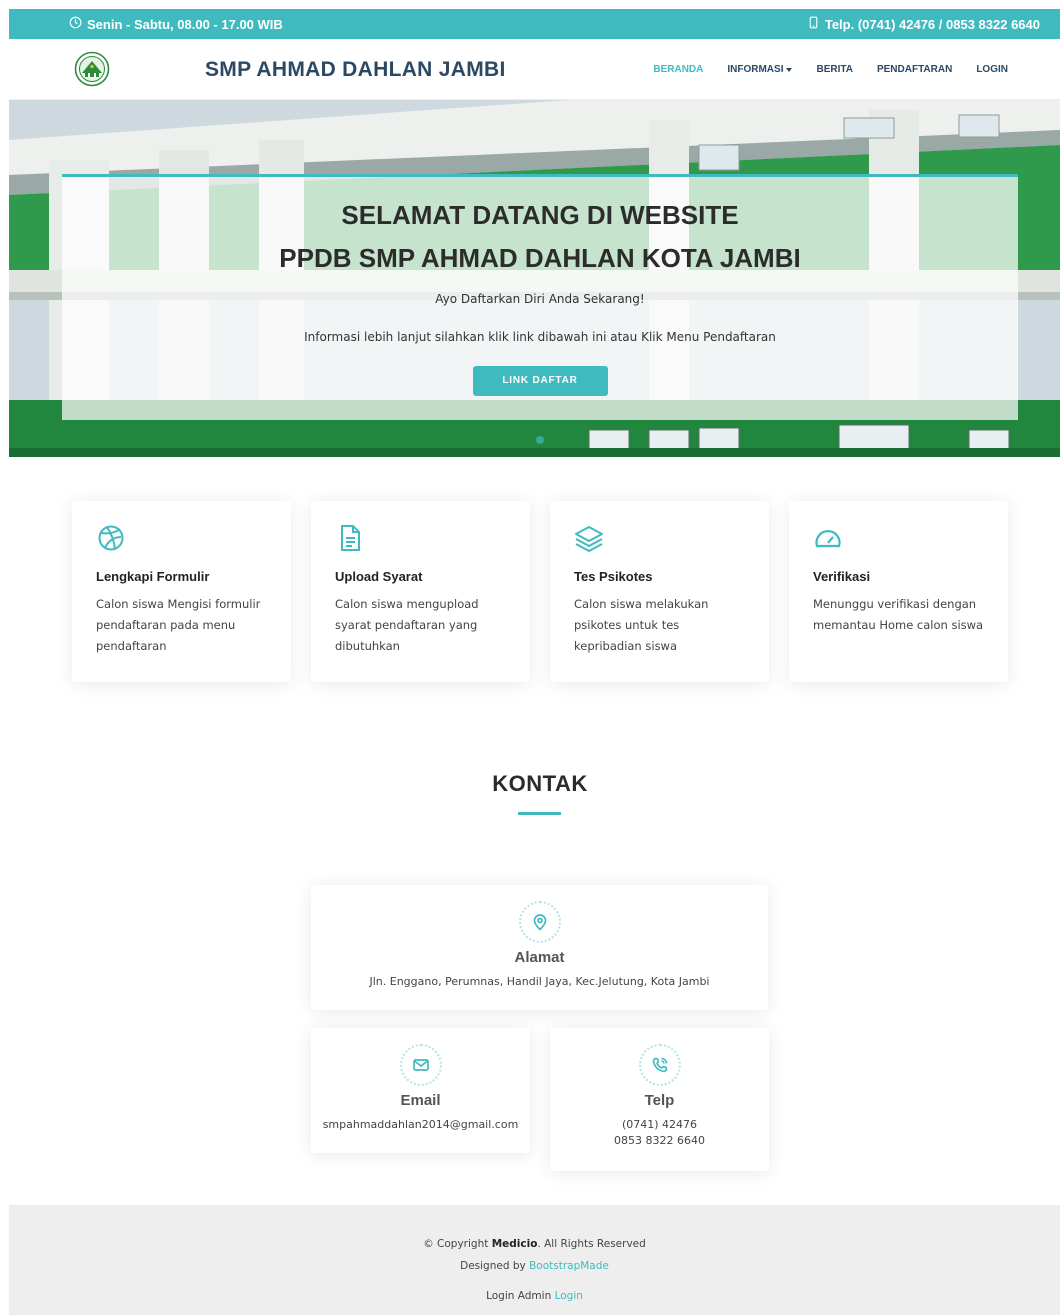  What do you see at coordinates (914, 69) in the screenshot?
I see `nav-pendaftaran: PENDAFTARAN` at bounding box center [914, 69].